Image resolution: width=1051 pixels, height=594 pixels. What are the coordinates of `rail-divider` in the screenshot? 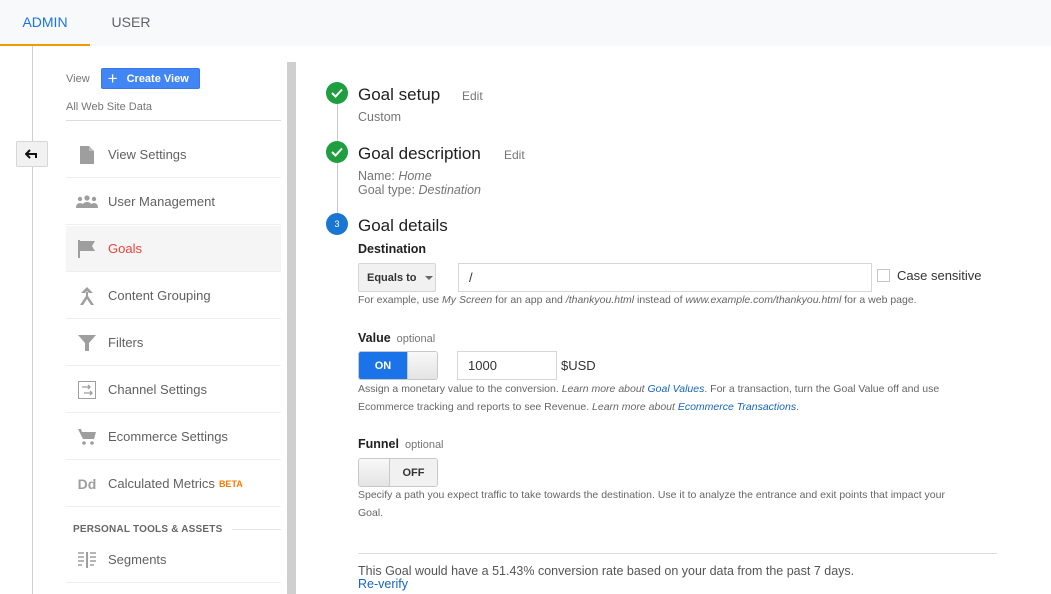 It's located at (32, 320).